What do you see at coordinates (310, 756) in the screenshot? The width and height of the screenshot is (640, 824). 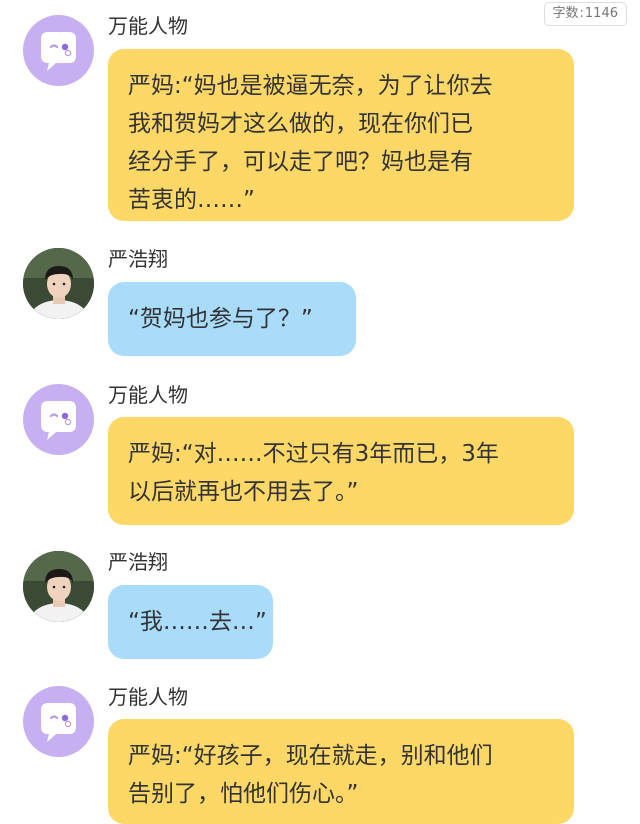 I see `message-line: 严妈:“好孩子，现在就走，别和他们` at bounding box center [310, 756].